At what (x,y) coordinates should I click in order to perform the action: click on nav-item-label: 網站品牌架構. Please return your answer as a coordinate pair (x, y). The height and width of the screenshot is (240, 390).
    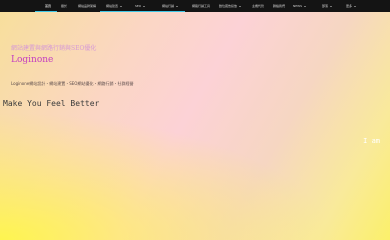
    Looking at the image, I should click on (87, 6).